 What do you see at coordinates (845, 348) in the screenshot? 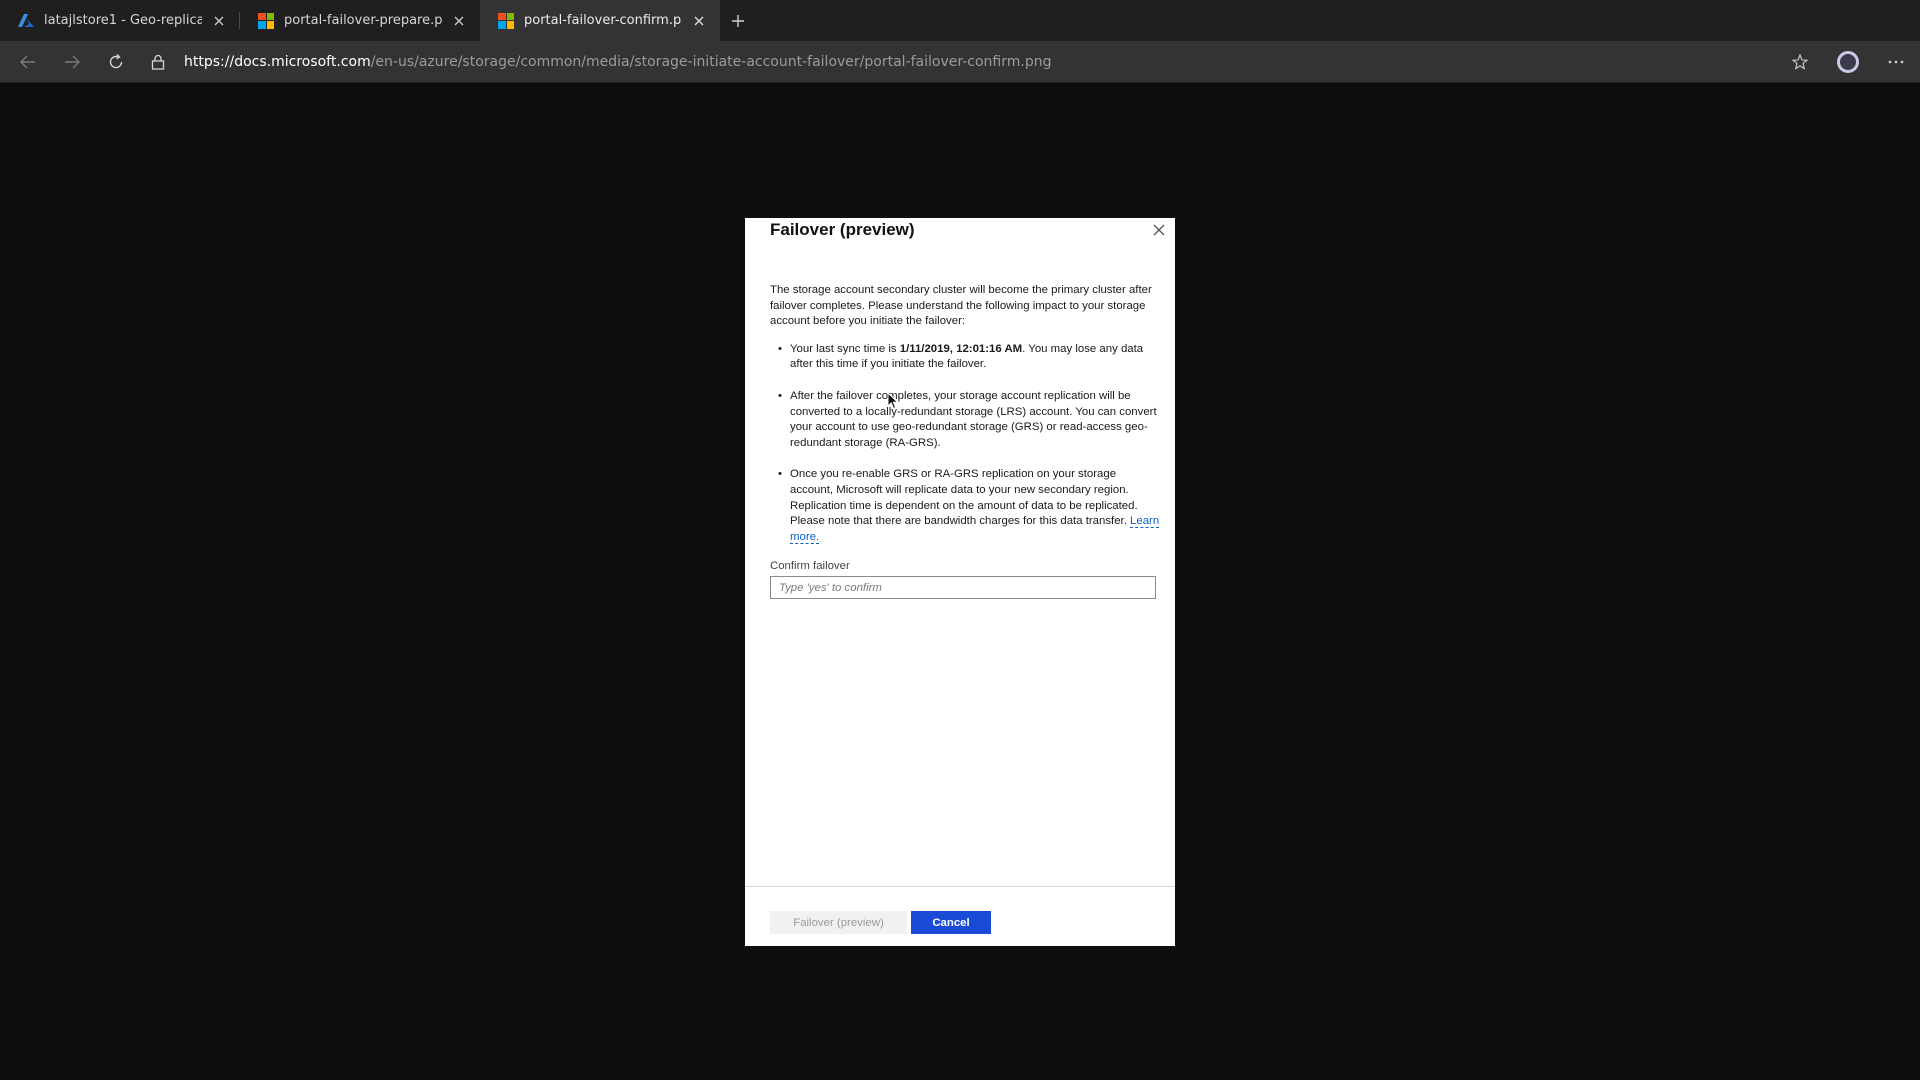
I see `bullet1-before: Your last sync time is` at bounding box center [845, 348].